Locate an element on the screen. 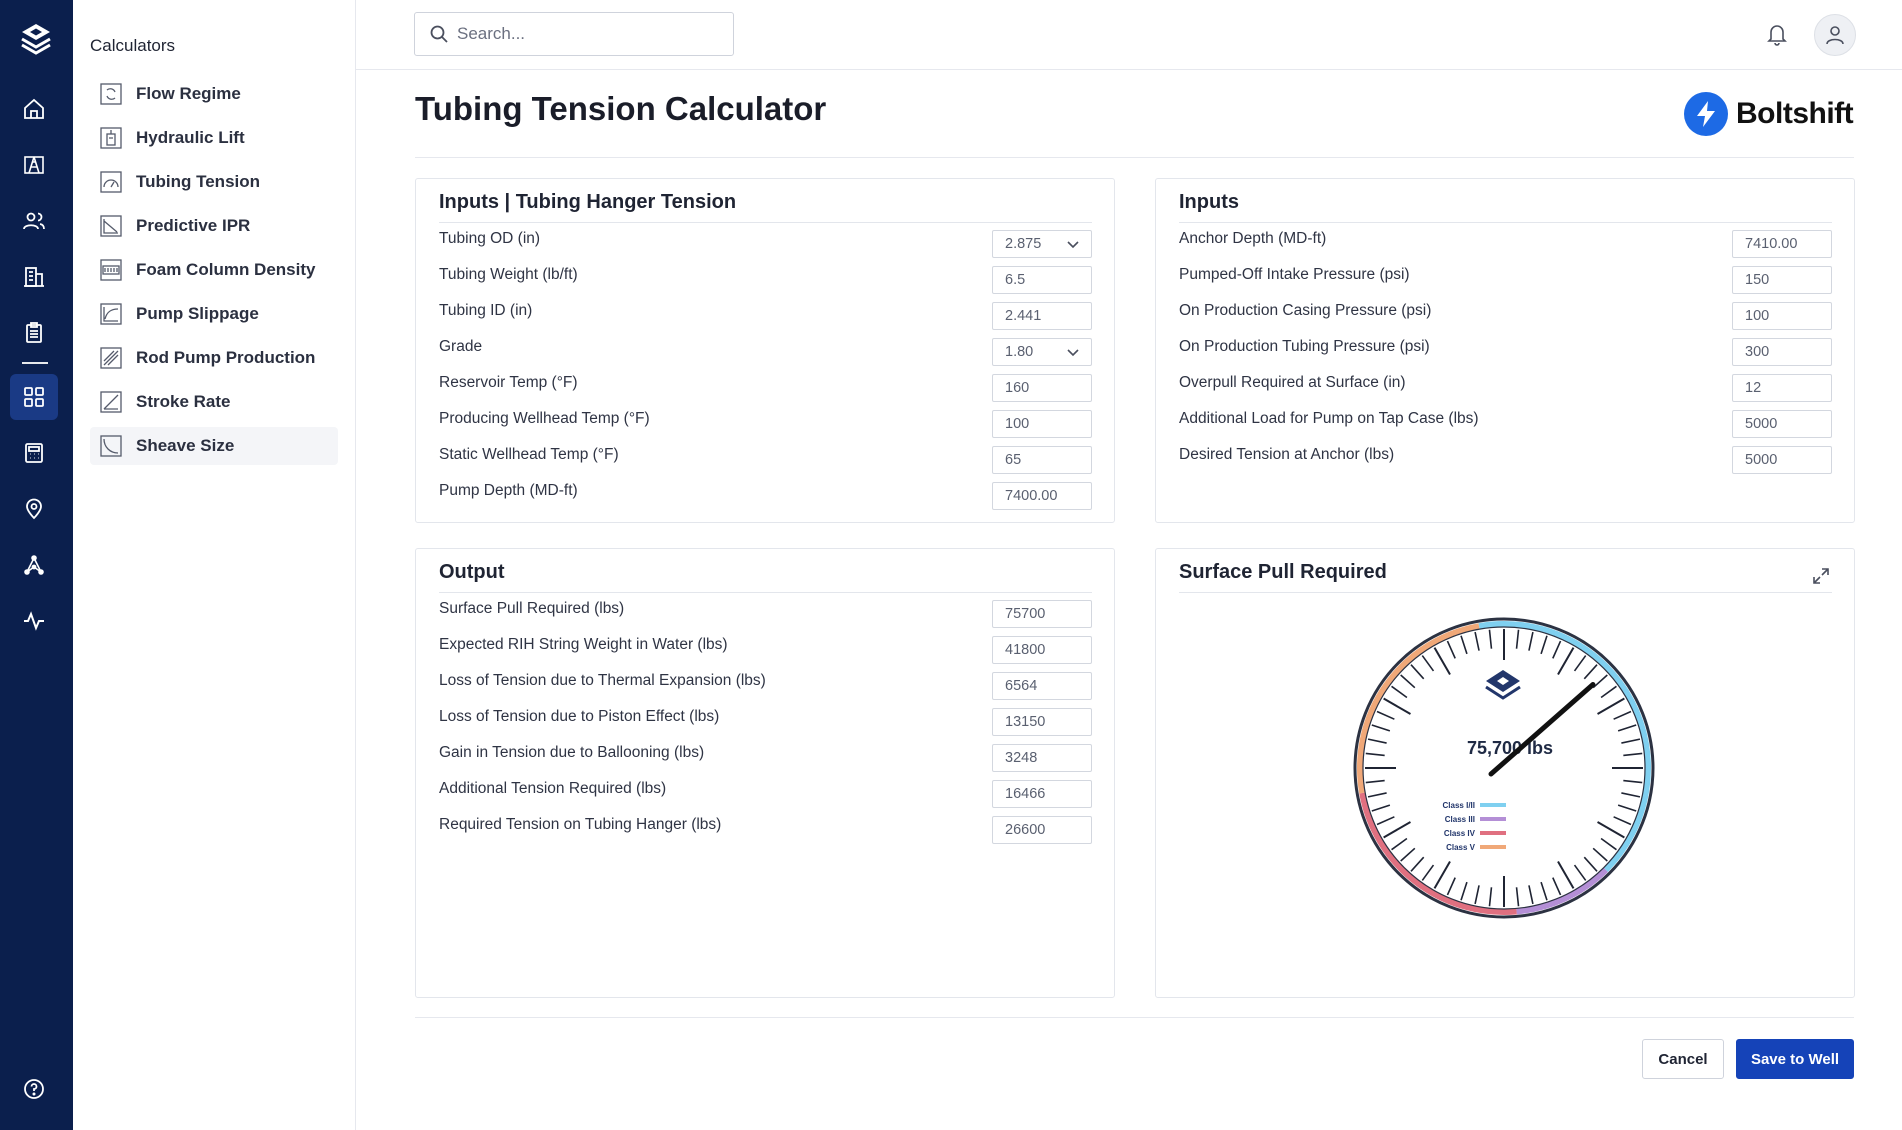  search-box is located at coordinates (574, 34).